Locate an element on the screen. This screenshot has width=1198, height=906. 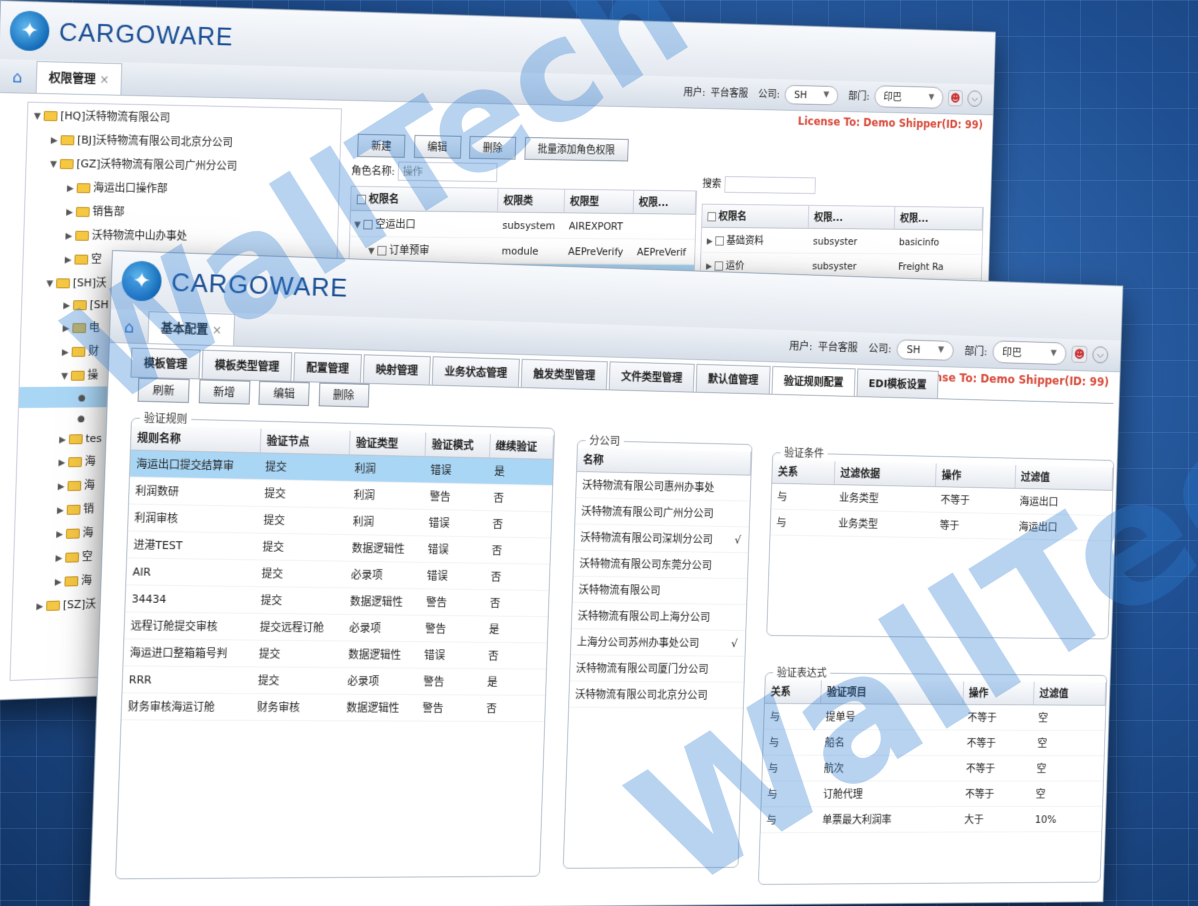
table-row: 与订舱代理 不等于空 is located at coordinates (932, 793).